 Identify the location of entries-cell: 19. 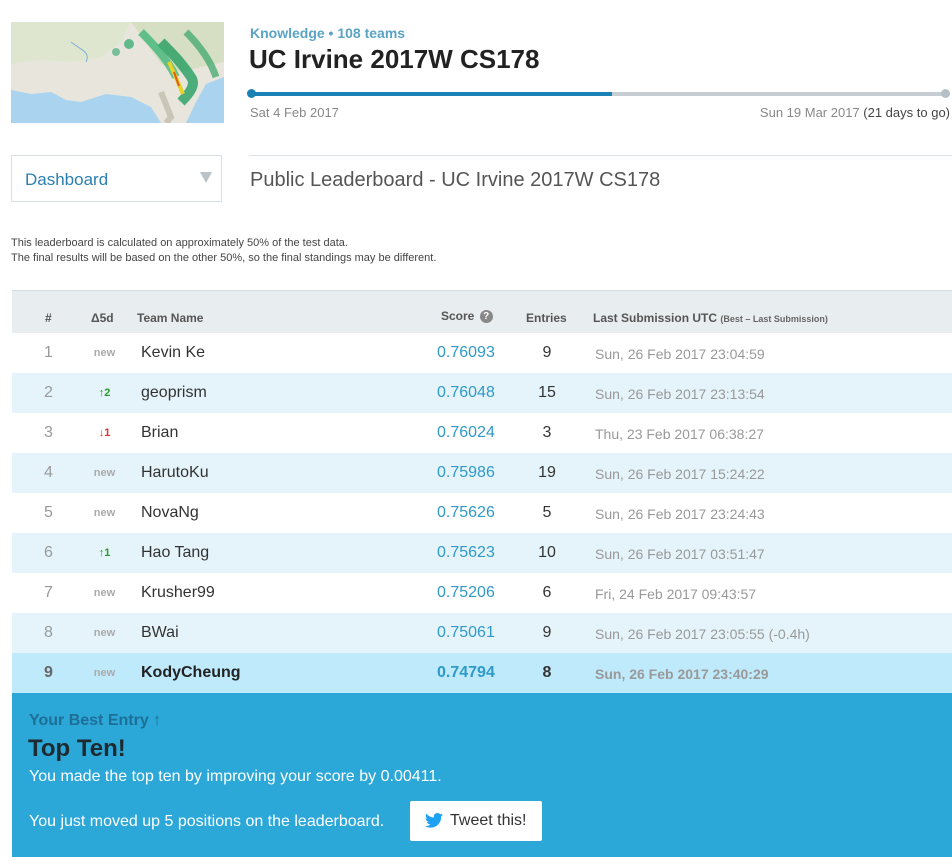
(547, 472).